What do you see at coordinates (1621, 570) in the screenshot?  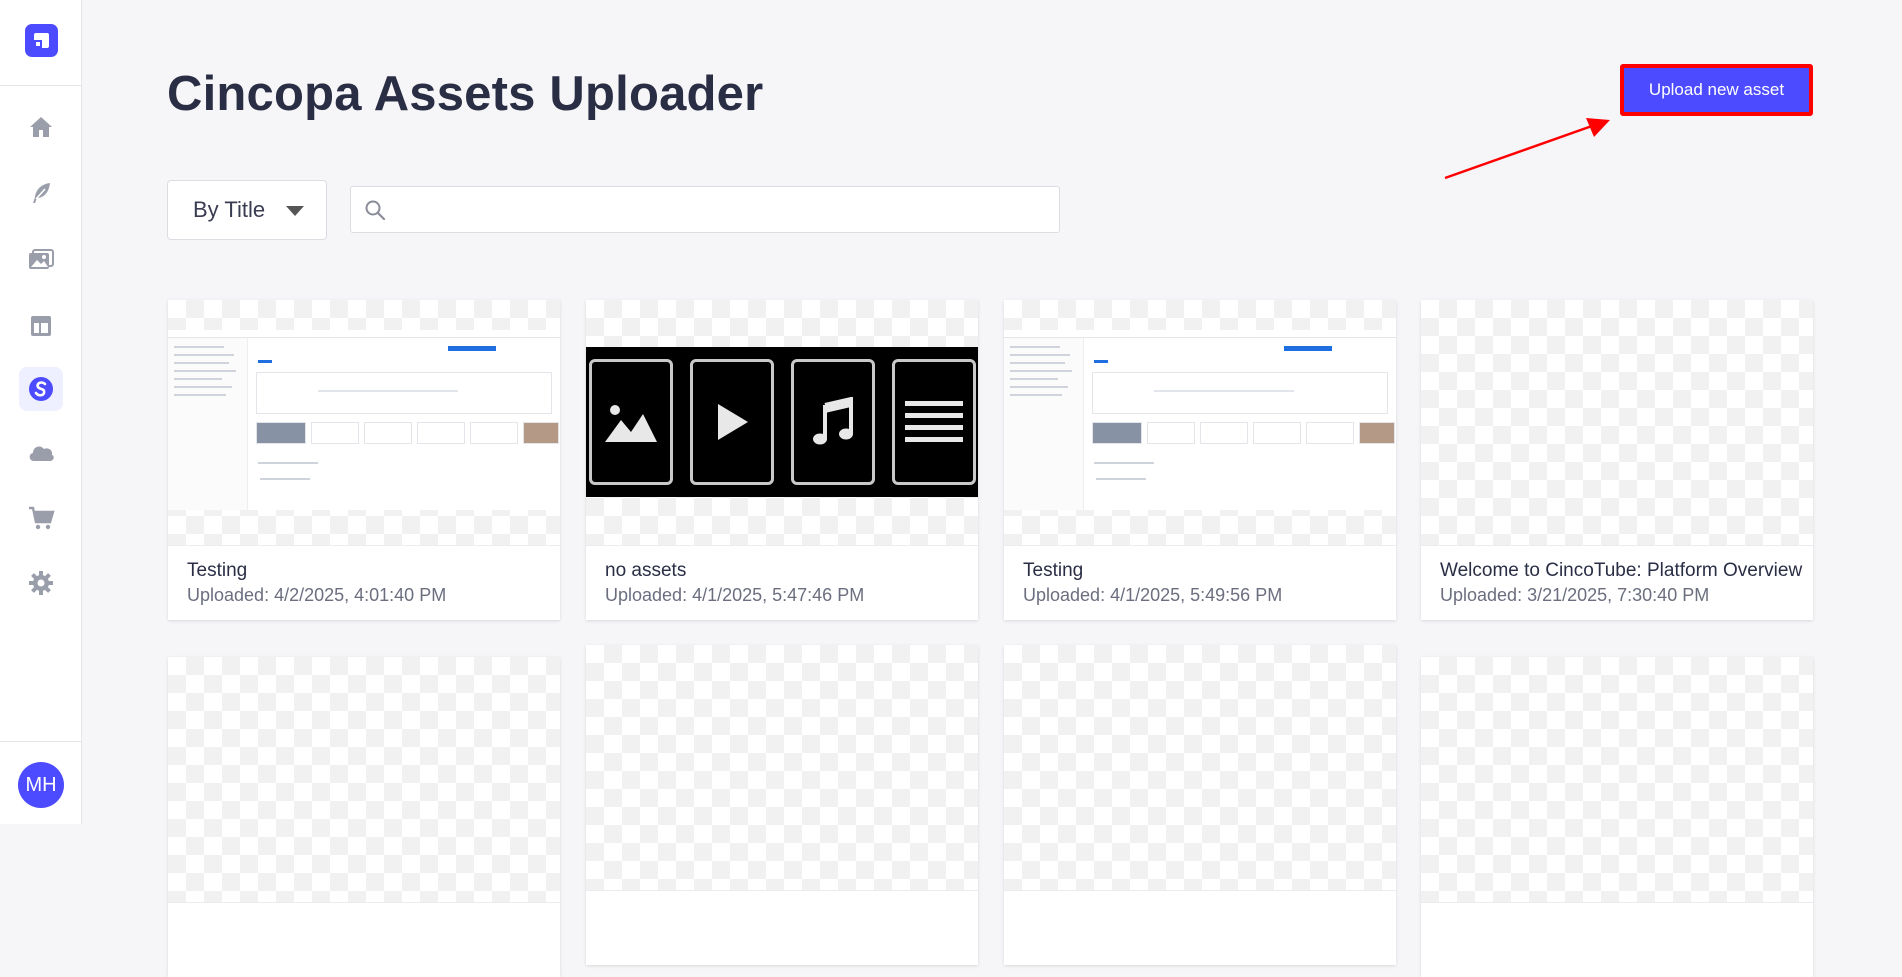 I see `asset-title: Welcome to CincoTube: Platform Overview` at bounding box center [1621, 570].